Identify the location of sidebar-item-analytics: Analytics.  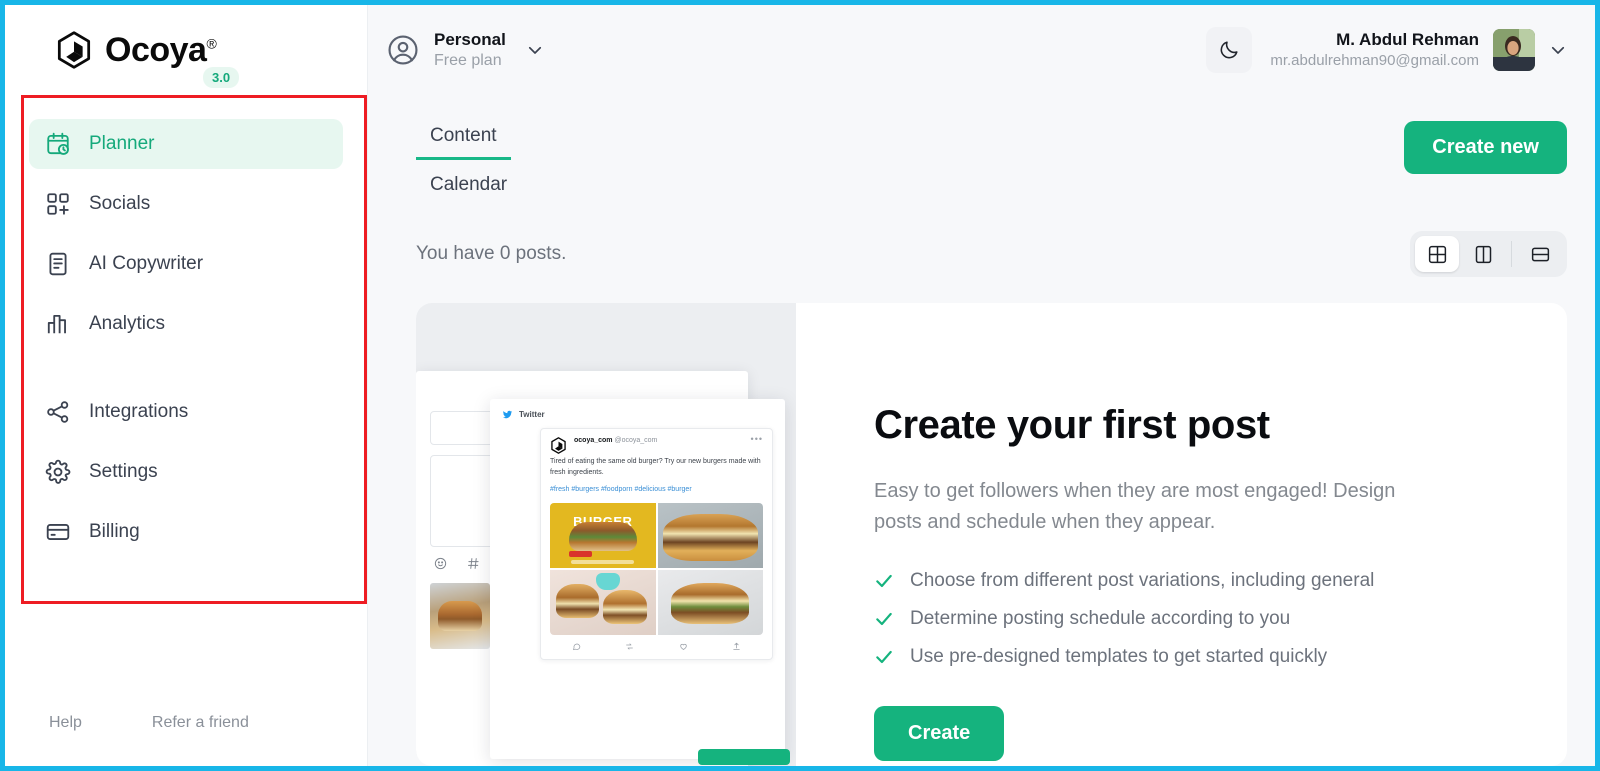
(186, 324).